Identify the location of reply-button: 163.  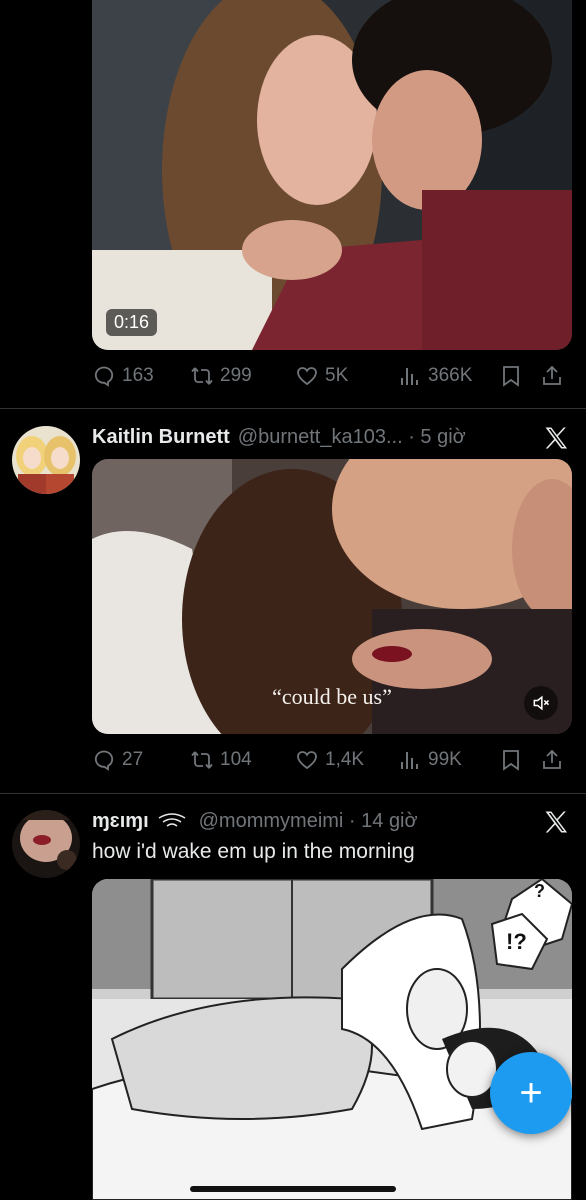
(123, 376).